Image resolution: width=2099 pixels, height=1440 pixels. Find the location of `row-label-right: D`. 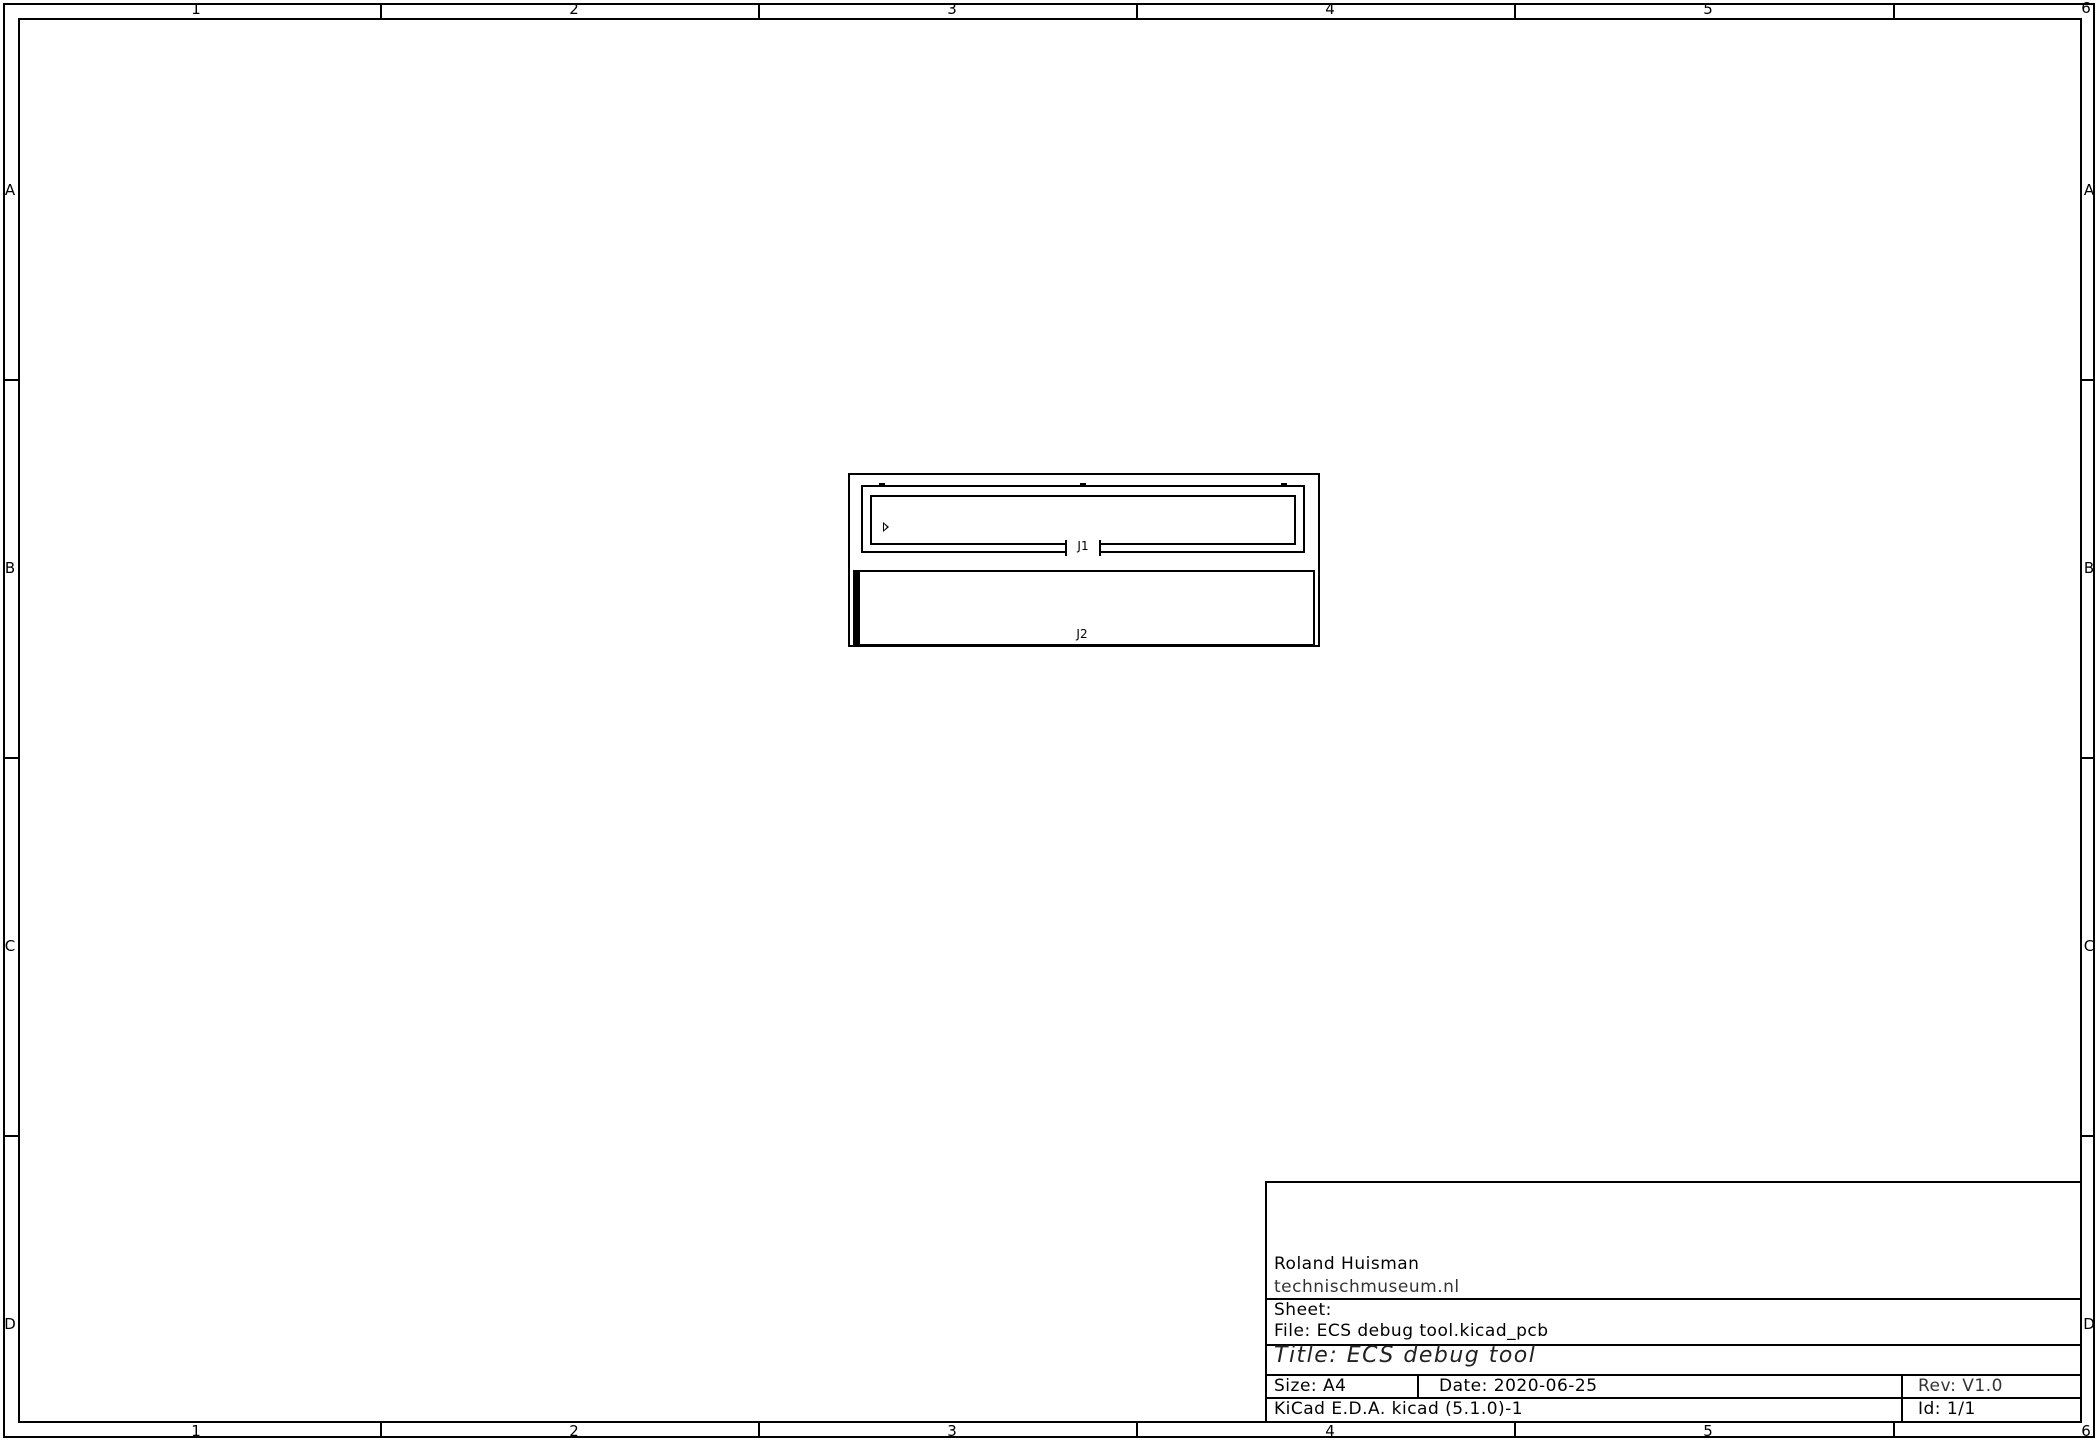

row-label-right: D is located at coordinates (2089, 1324).